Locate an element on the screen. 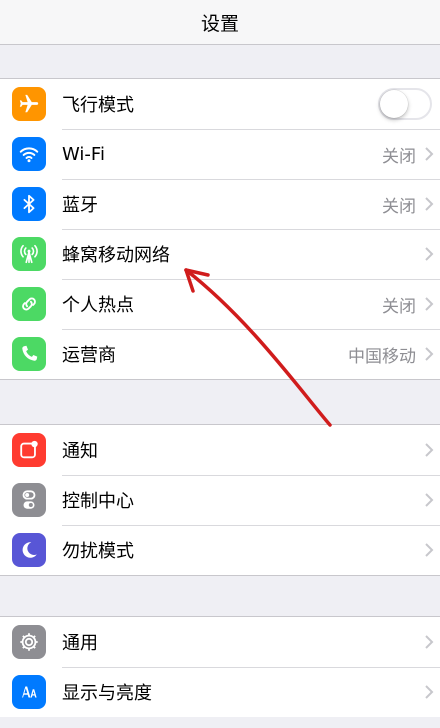 The width and height of the screenshot is (440, 728). moon-icon is located at coordinates (29, 550).